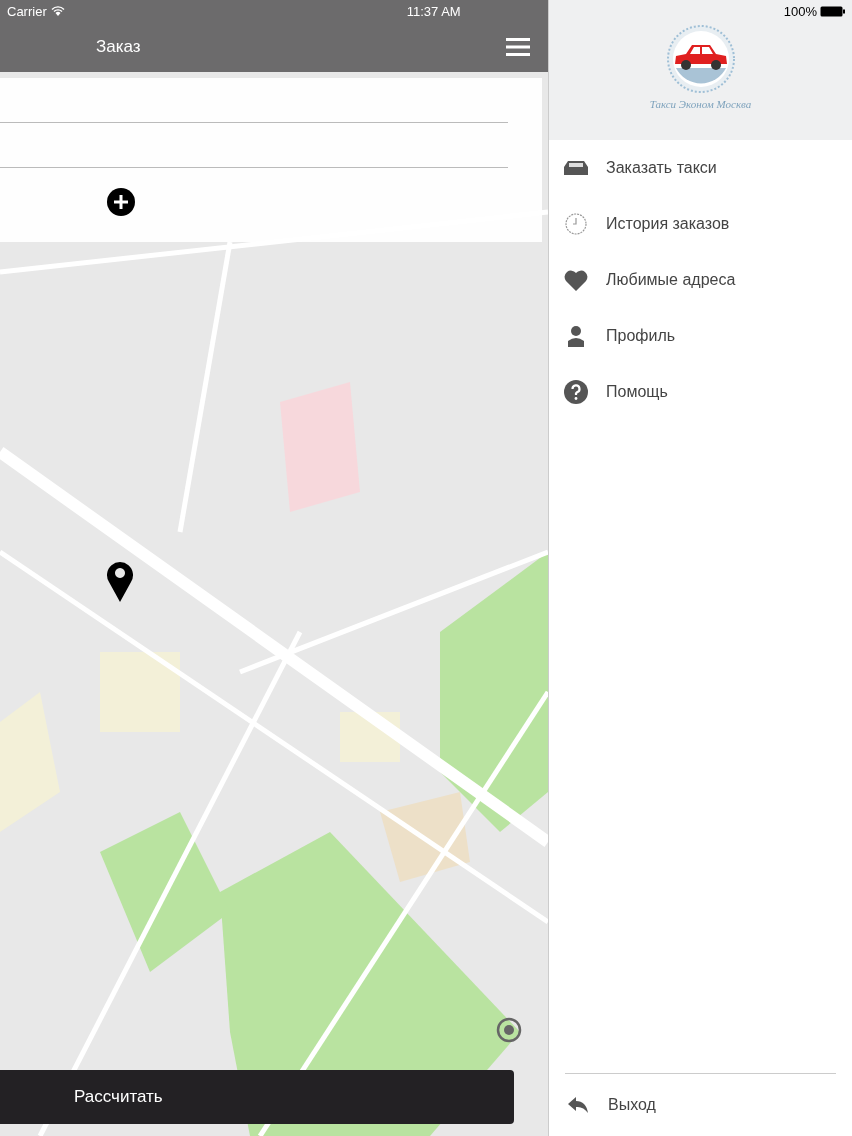 This screenshot has width=852, height=1136. I want to click on menu-item: Заказать такси, so click(700, 168).